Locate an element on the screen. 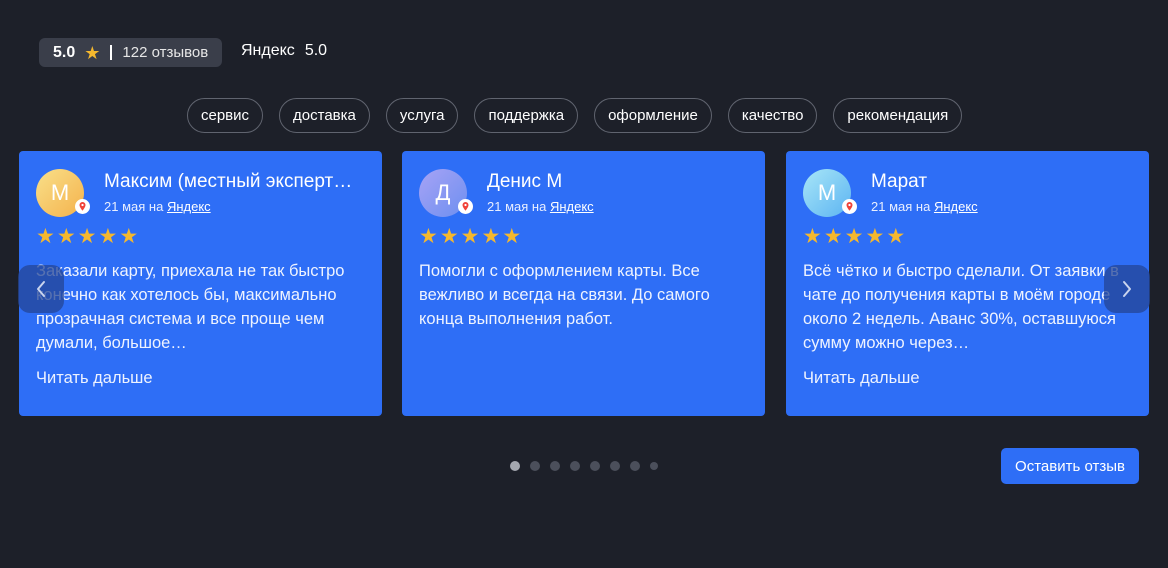  tag-chip: услуга is located at coordinates (422, 115).